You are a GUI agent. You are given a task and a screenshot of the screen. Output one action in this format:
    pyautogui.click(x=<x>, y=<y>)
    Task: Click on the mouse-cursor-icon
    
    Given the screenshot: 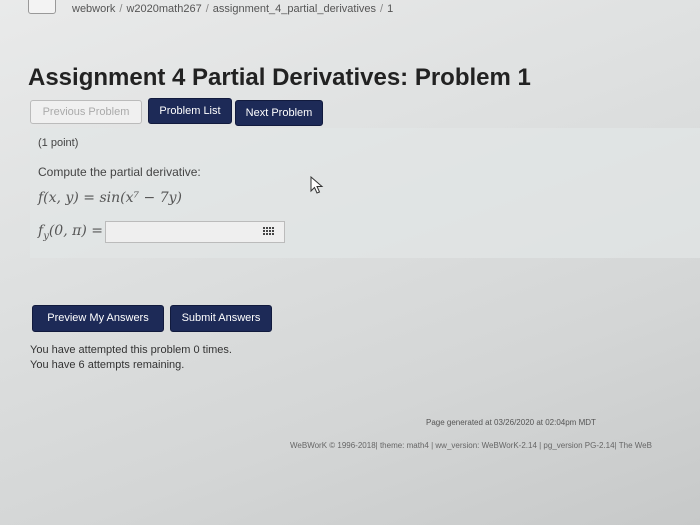 What is the action you would take?
    pyautogui.click(x=317, y=185)
    